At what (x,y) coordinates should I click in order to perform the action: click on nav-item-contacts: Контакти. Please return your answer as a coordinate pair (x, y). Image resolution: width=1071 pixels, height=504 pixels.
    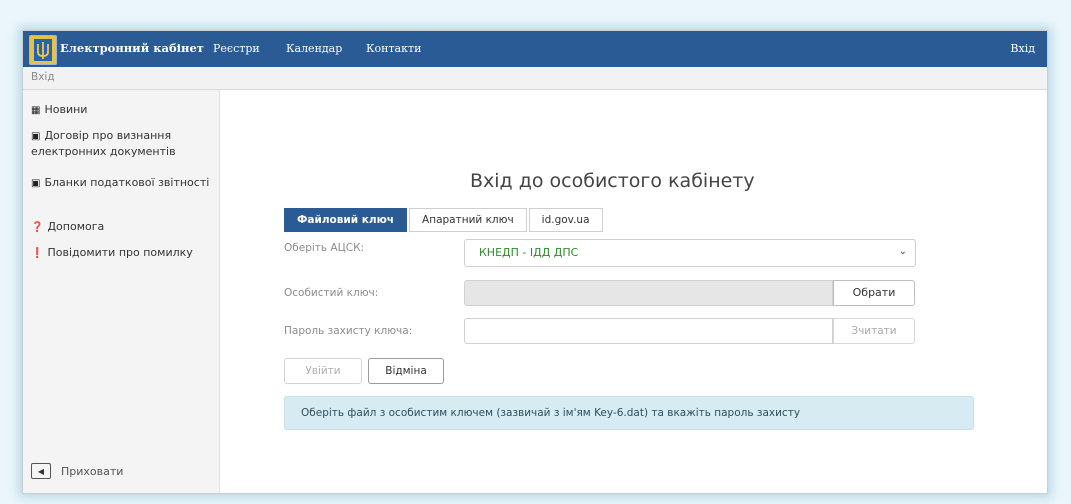
    Looking at the image, I should click on (393, 48).